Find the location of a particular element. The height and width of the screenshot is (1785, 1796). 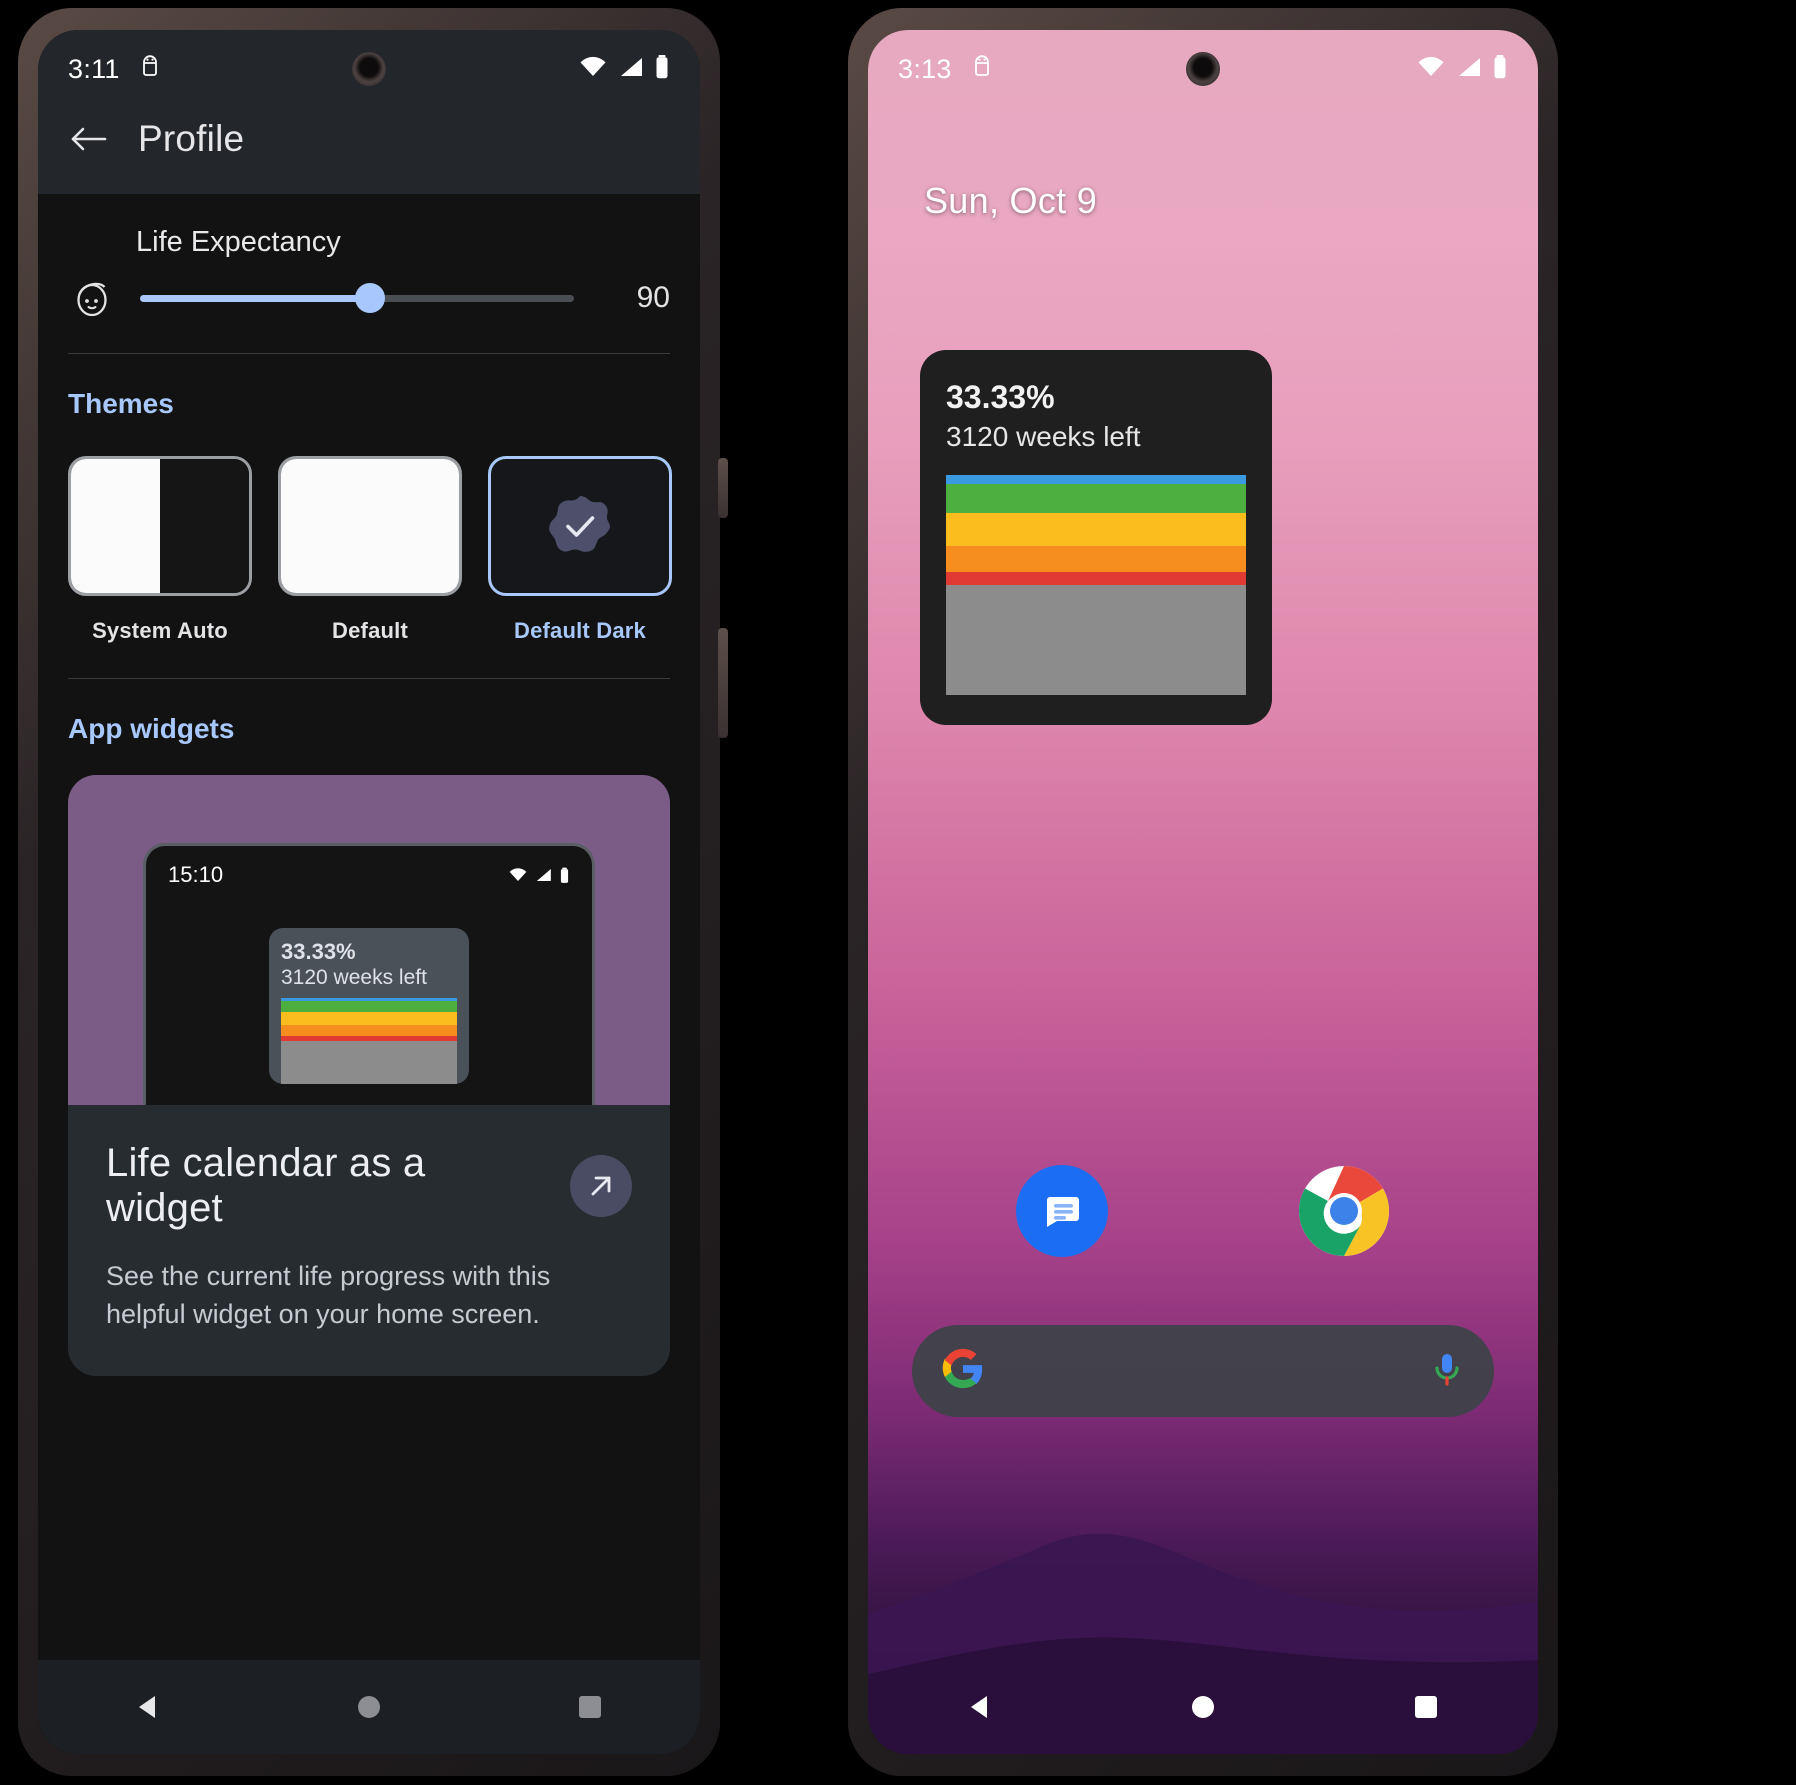

widget-promo-title: Life calendar as a widget is located at coordinates (266, 1185).